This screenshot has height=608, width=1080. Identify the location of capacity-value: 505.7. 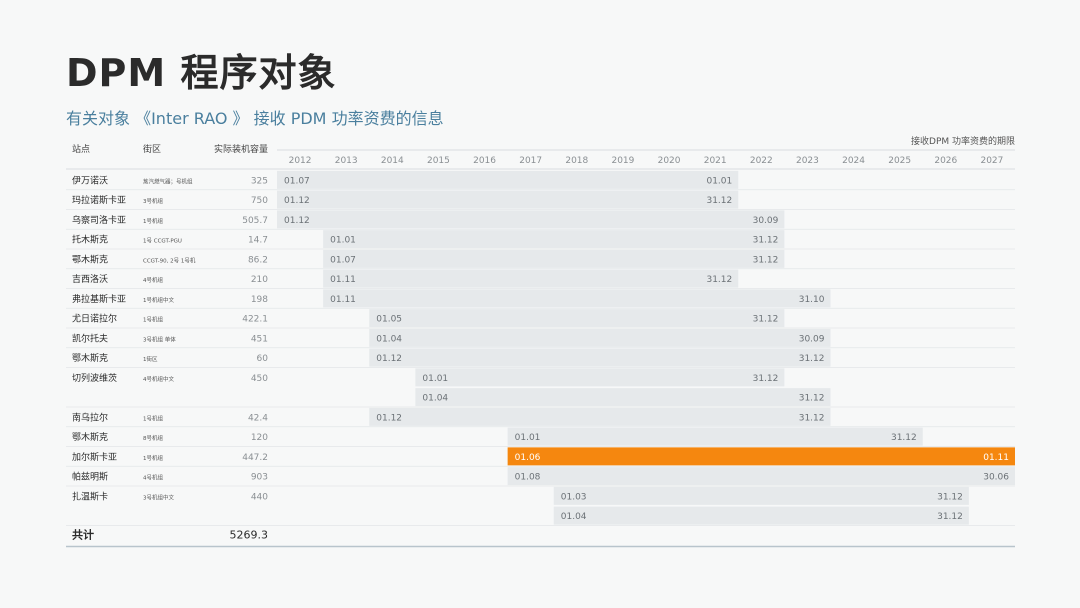
(255, 221).